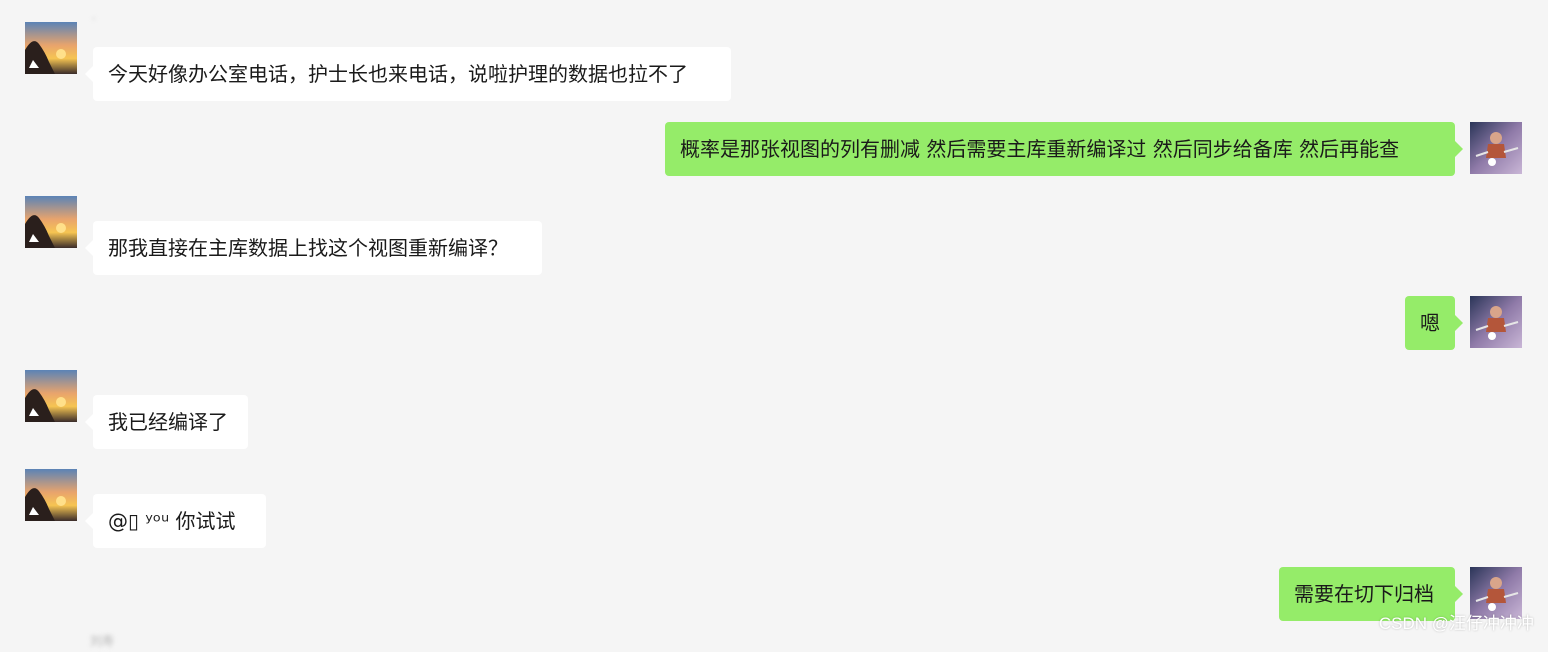 The height and width of the screenshot is (652, 1548). Describe the element at coordinates (313, 248) in the screenshot. I see `incoming-message-bubble: 那我直接在主库数据上找这个视图重新编译？` at that location.